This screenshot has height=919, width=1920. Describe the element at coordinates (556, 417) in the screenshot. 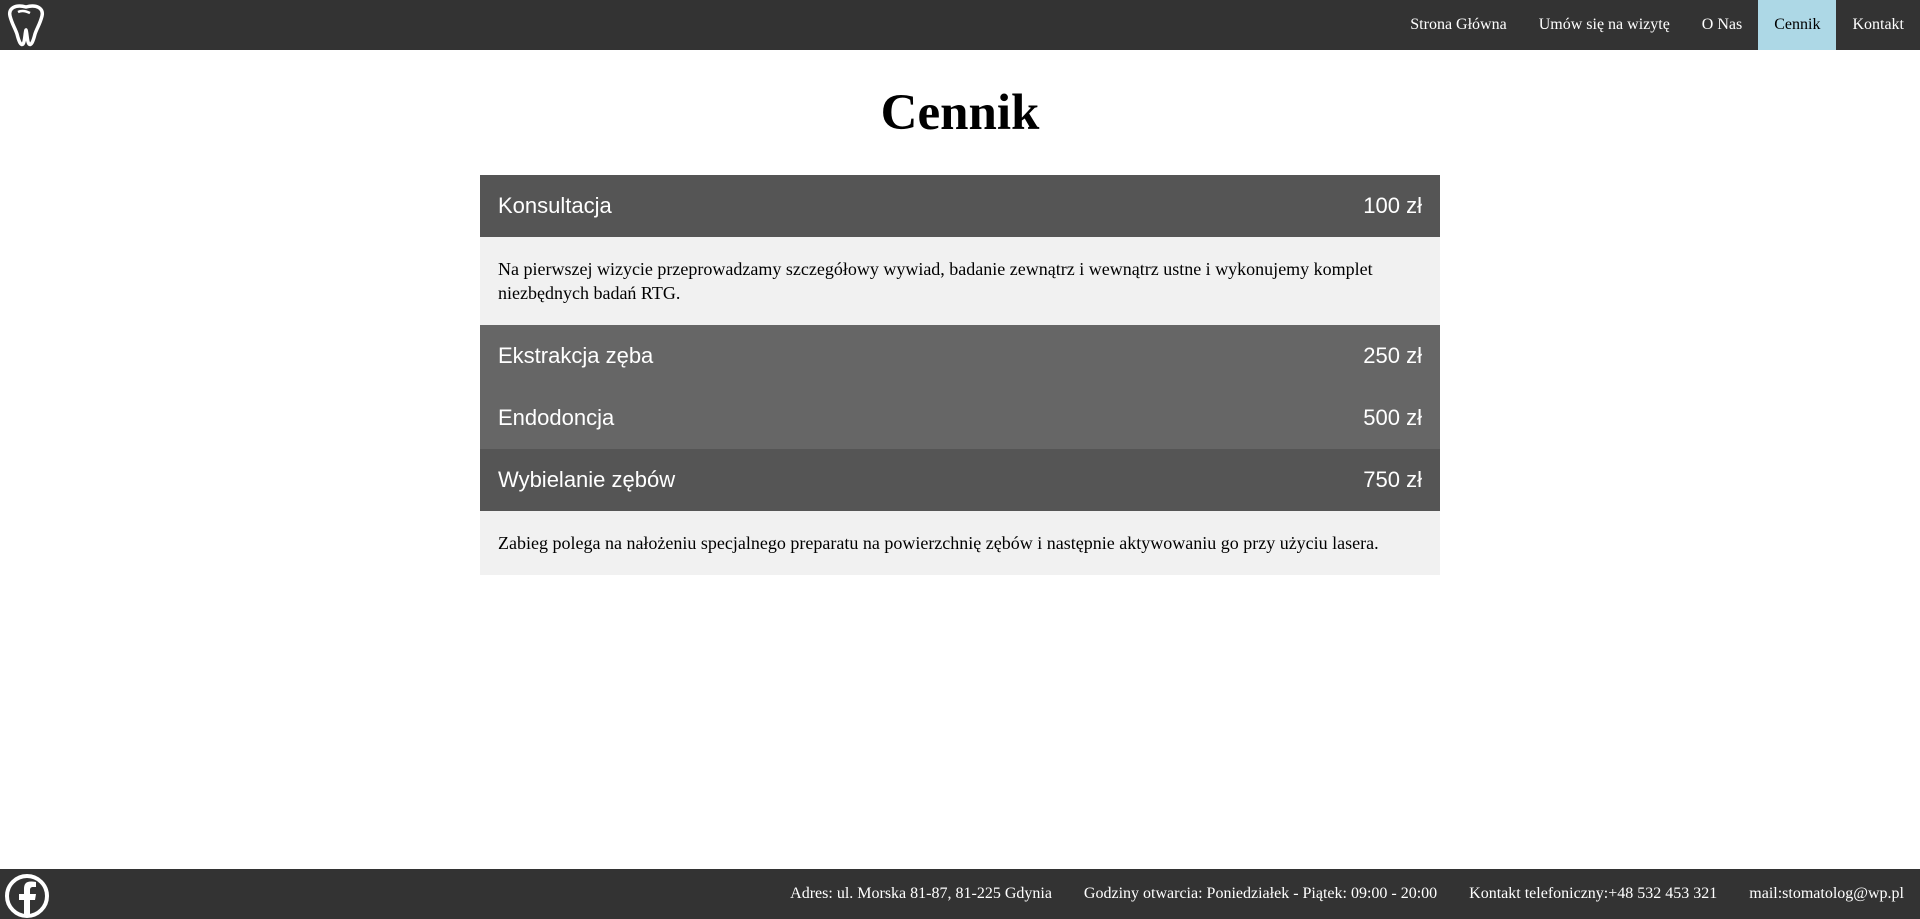

I see `service-name: Endodoncja` at that location.